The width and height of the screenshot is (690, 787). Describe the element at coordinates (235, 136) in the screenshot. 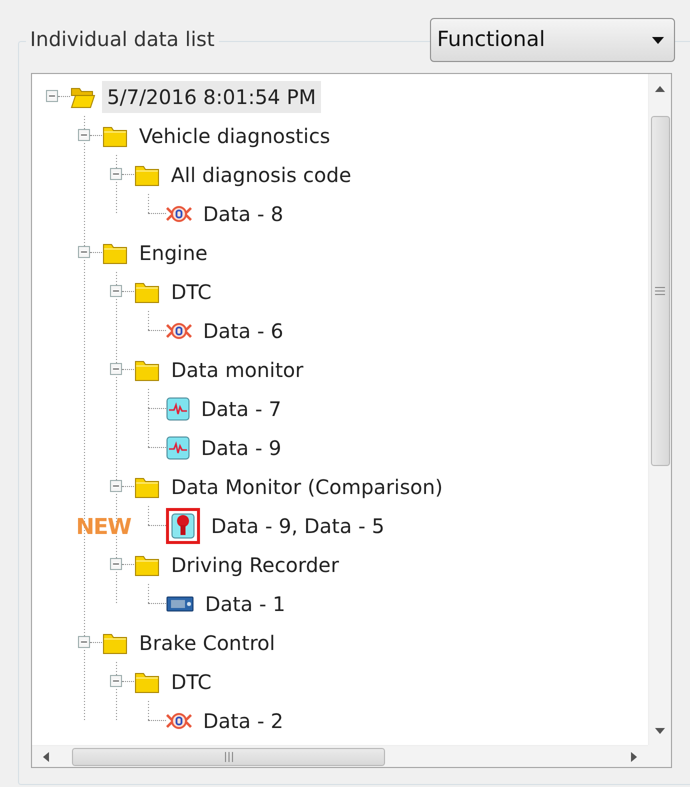

I see `tree-folder-item: Vehicle diagnostics` at that location.